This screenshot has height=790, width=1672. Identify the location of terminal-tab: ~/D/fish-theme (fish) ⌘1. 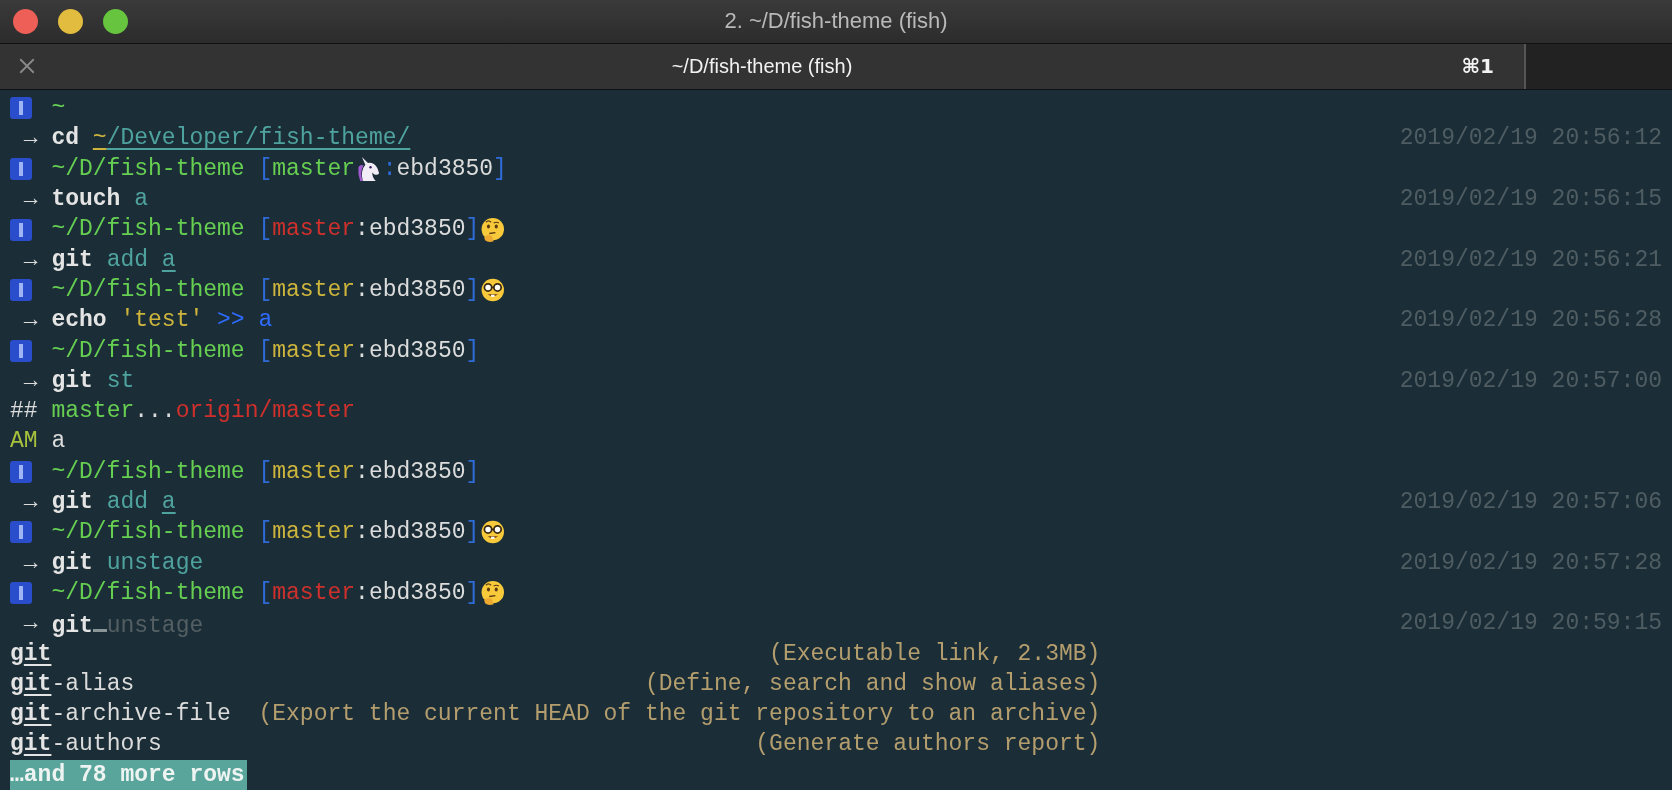
(763, 66).